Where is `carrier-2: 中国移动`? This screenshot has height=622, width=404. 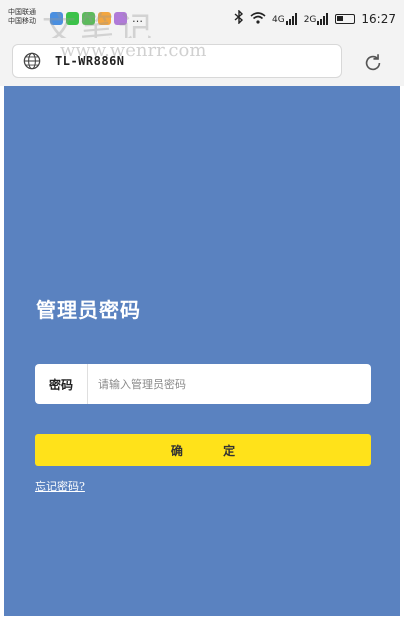
carrier-2: 中国移动 is located at coordinates (22, 21).